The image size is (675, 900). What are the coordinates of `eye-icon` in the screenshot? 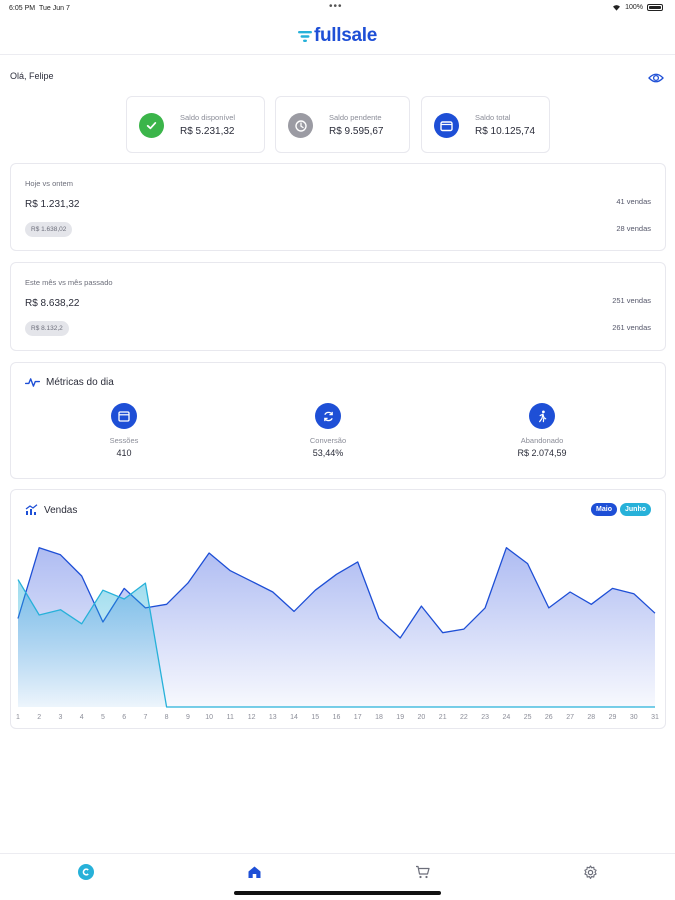 It's located at (656, 78).